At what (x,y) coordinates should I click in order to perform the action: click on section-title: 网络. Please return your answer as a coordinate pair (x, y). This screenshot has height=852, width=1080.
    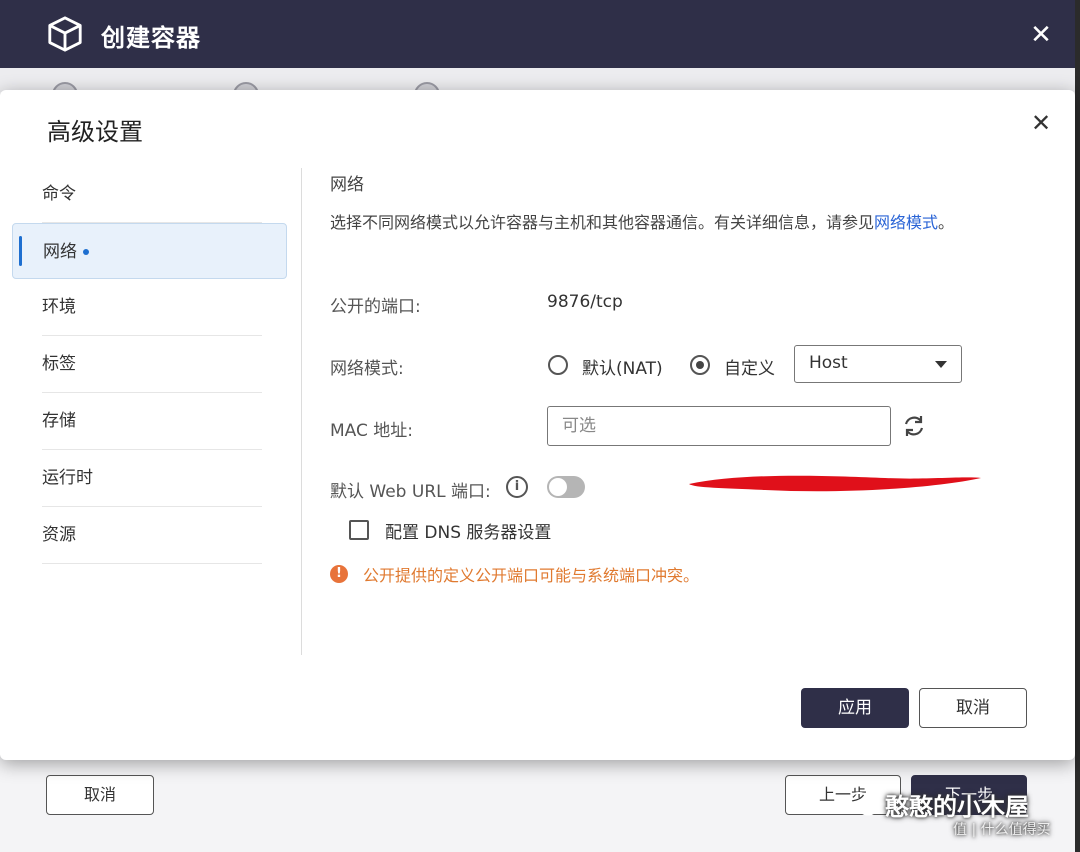
    Looking at the image, I should click on (347, 185).